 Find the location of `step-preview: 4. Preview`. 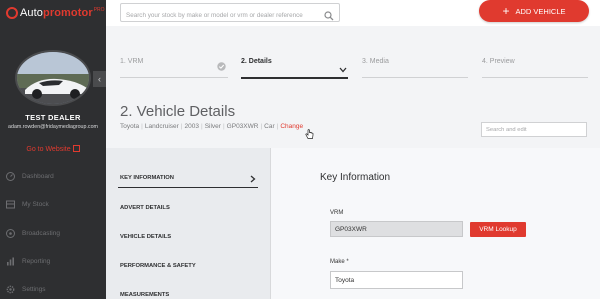

step-preview: 4. Preview is located at coordinates (498, 68).